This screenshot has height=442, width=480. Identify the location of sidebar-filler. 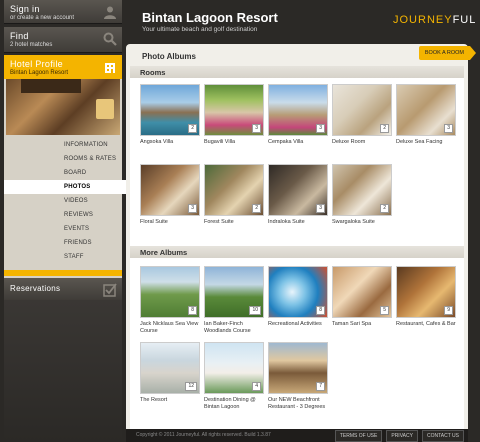
(63, 371).